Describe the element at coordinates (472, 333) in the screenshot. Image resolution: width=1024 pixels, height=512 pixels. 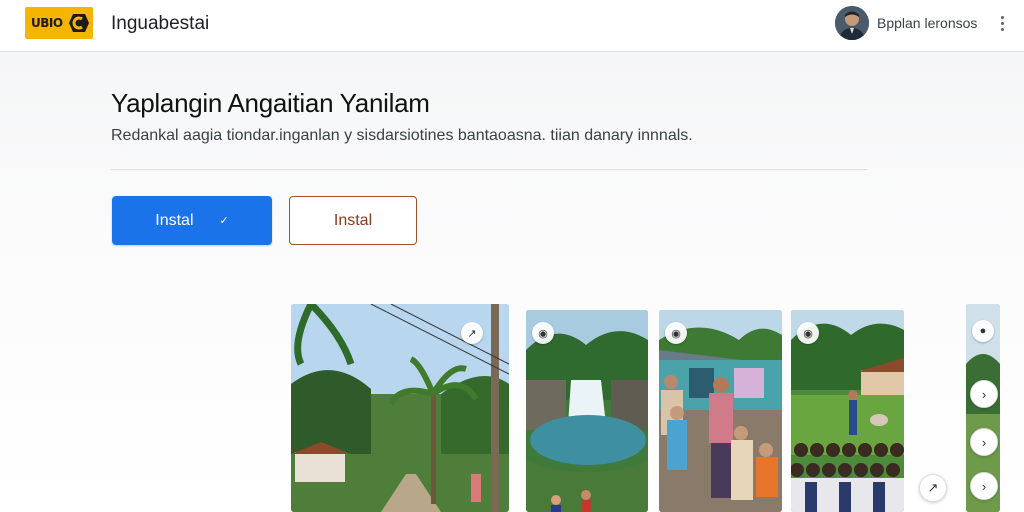
I see `expand-icon: ↗` at that location.